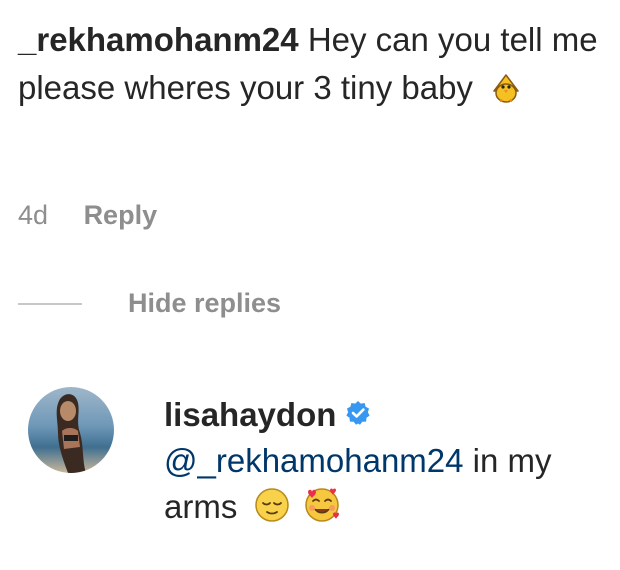 The width and height of the screenshot is (620, 570). I want to click on comment-age: 4d, so click(33, 215).